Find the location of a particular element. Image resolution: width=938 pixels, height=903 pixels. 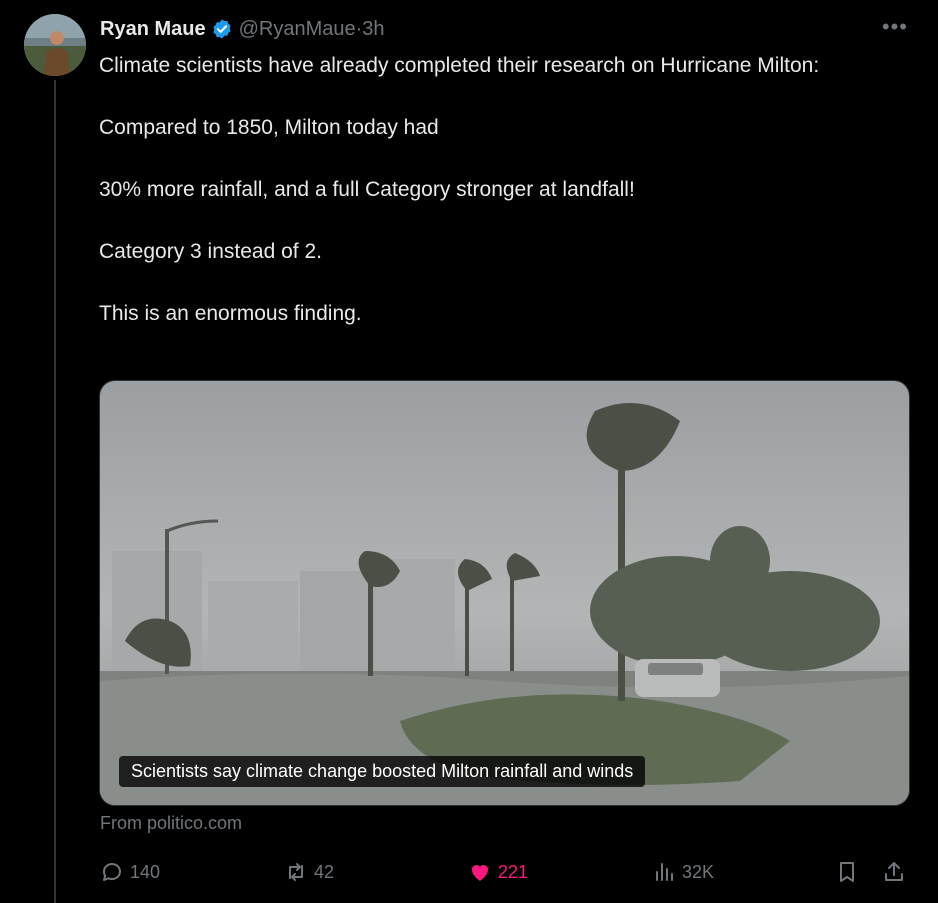

tweet-line: This is an enormous finding. is located at coordinates (230, 313).